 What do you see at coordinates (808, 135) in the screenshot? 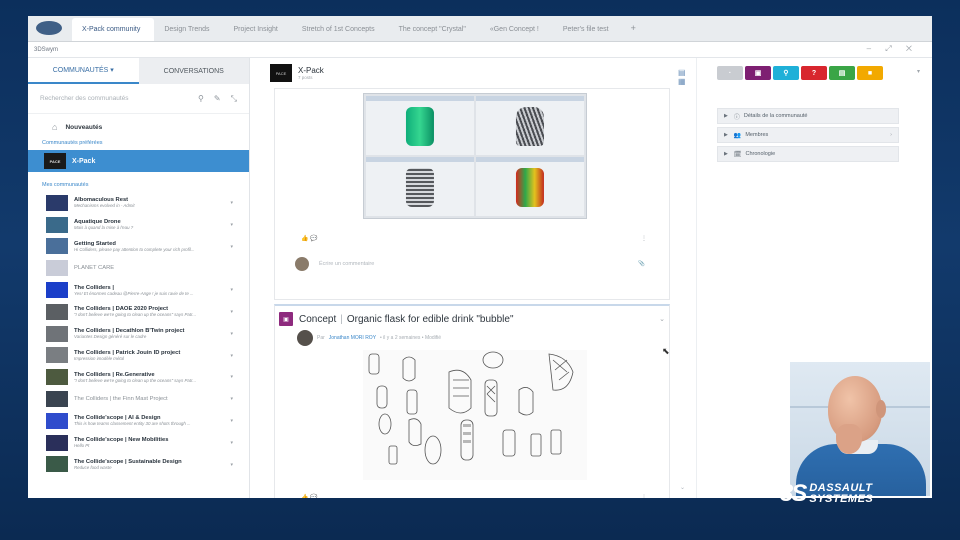
I see `accordion-members: ▶ 👥 Membres ›` at bounding box center [808, 135].